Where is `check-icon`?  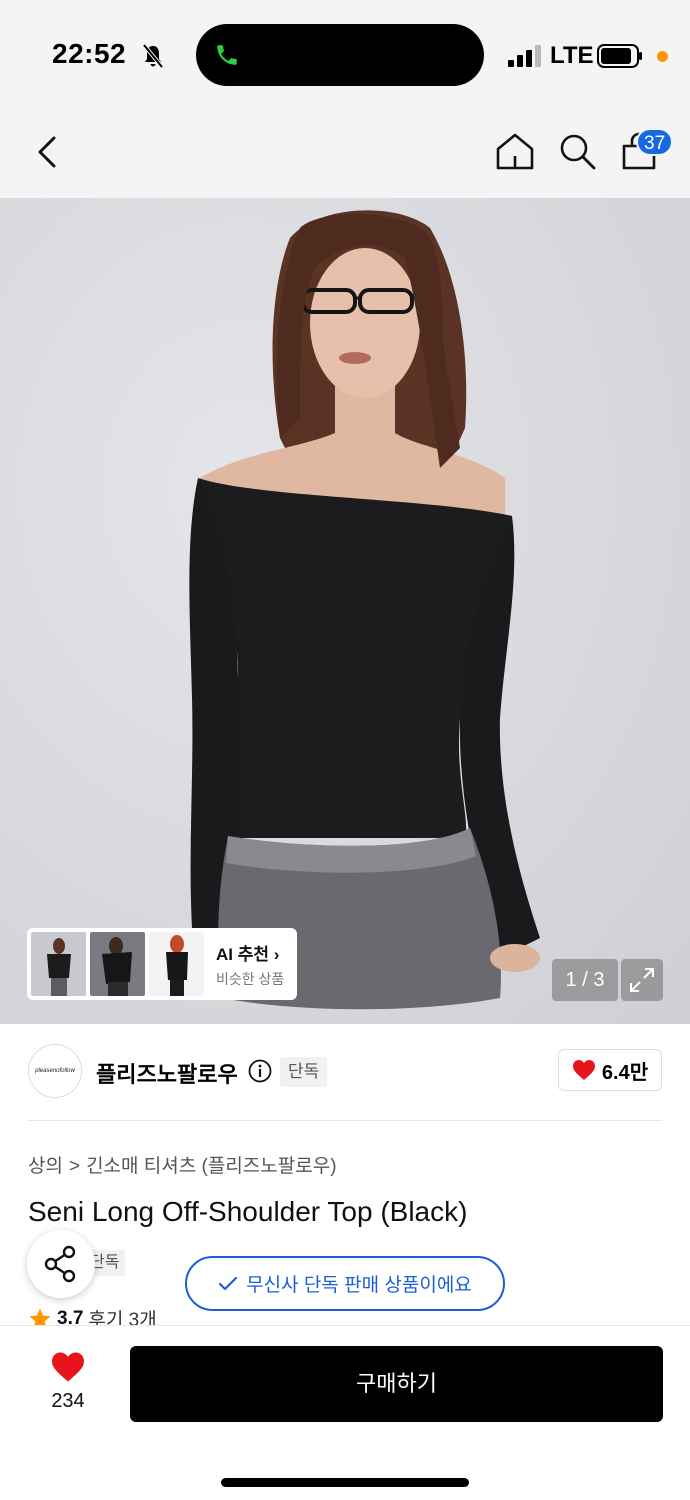 check-icon is located at coordinates (228, 1283).